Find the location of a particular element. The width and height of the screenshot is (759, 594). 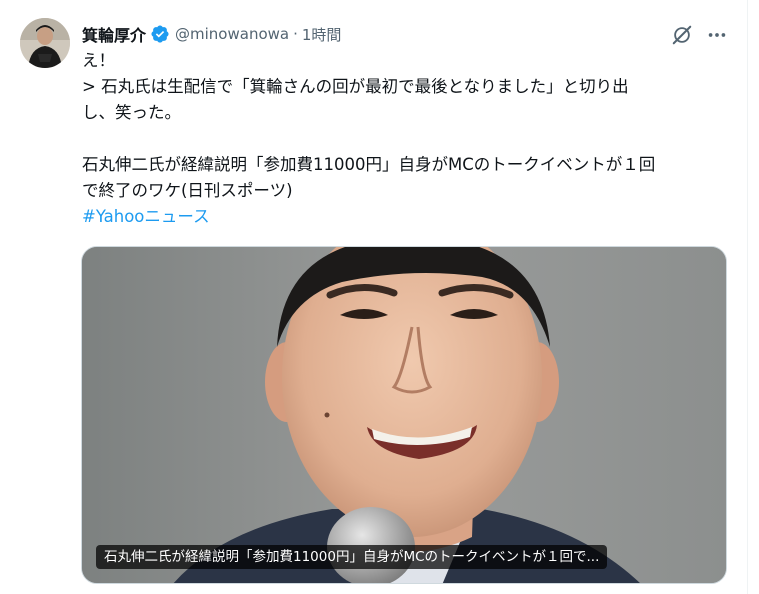

more-icon is located at coordinates (717, 35).